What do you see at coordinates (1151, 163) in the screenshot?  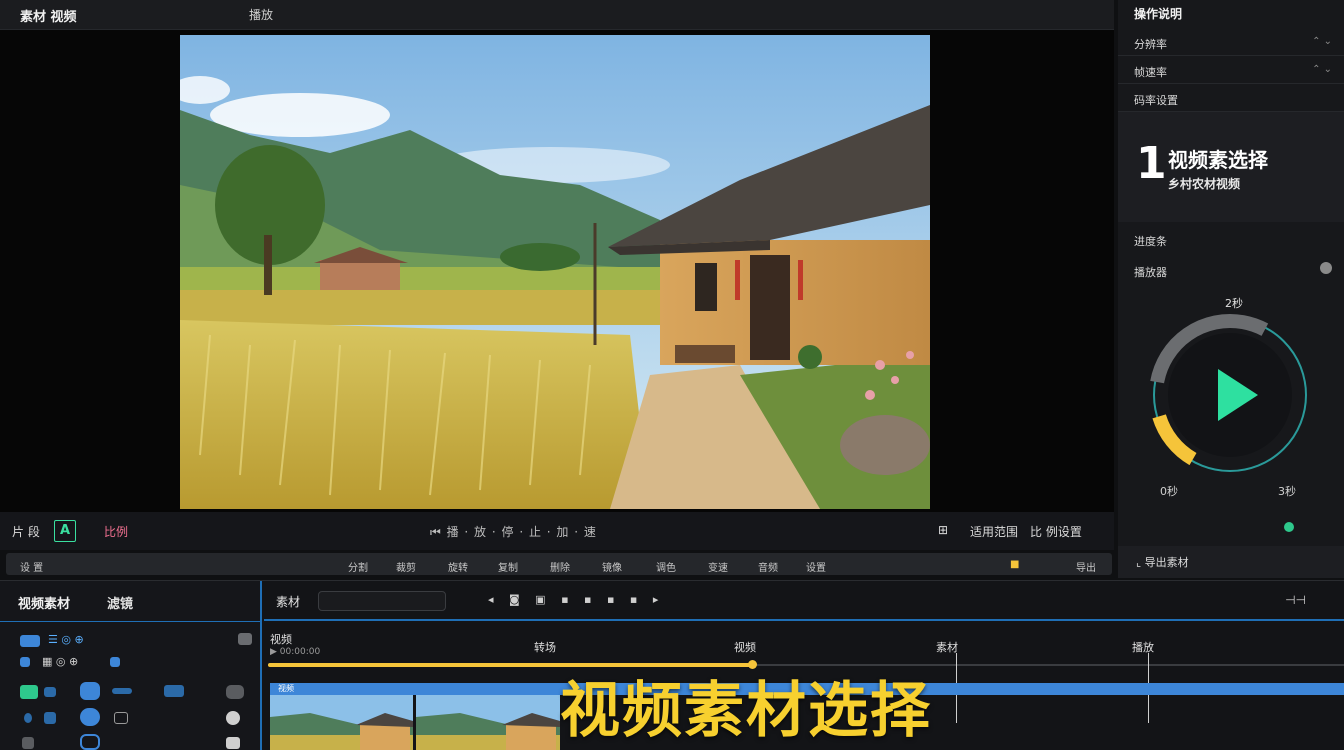 I see `step-number: 1` at bounding box center [1151, 163].